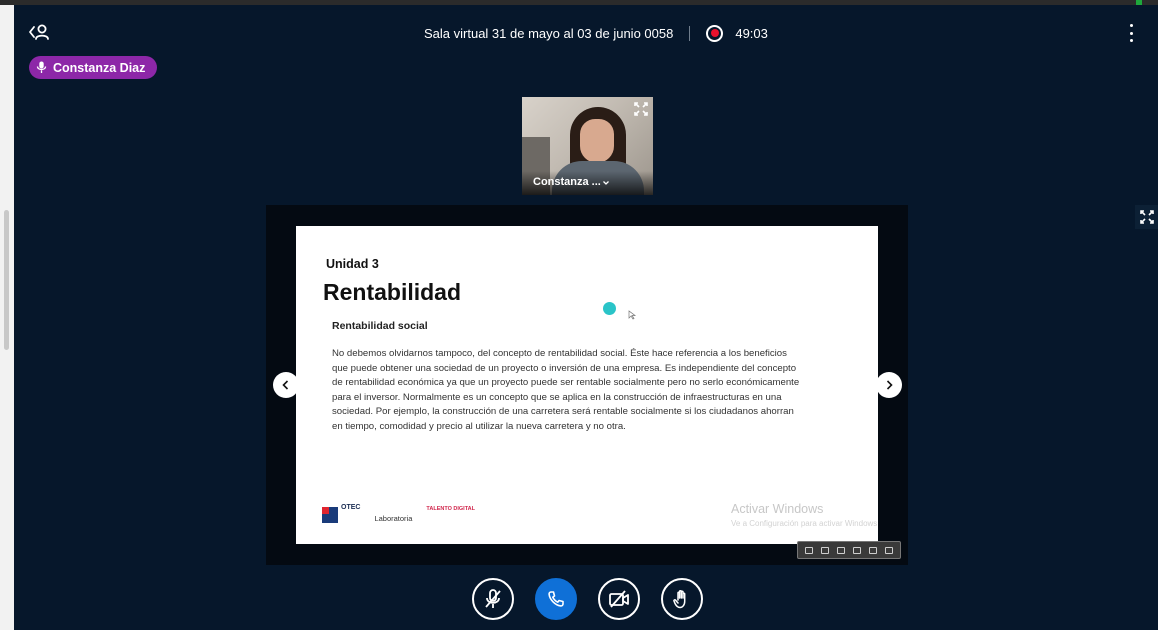  I want to click on presentation-fullscreen-button, so click(1146, 217).